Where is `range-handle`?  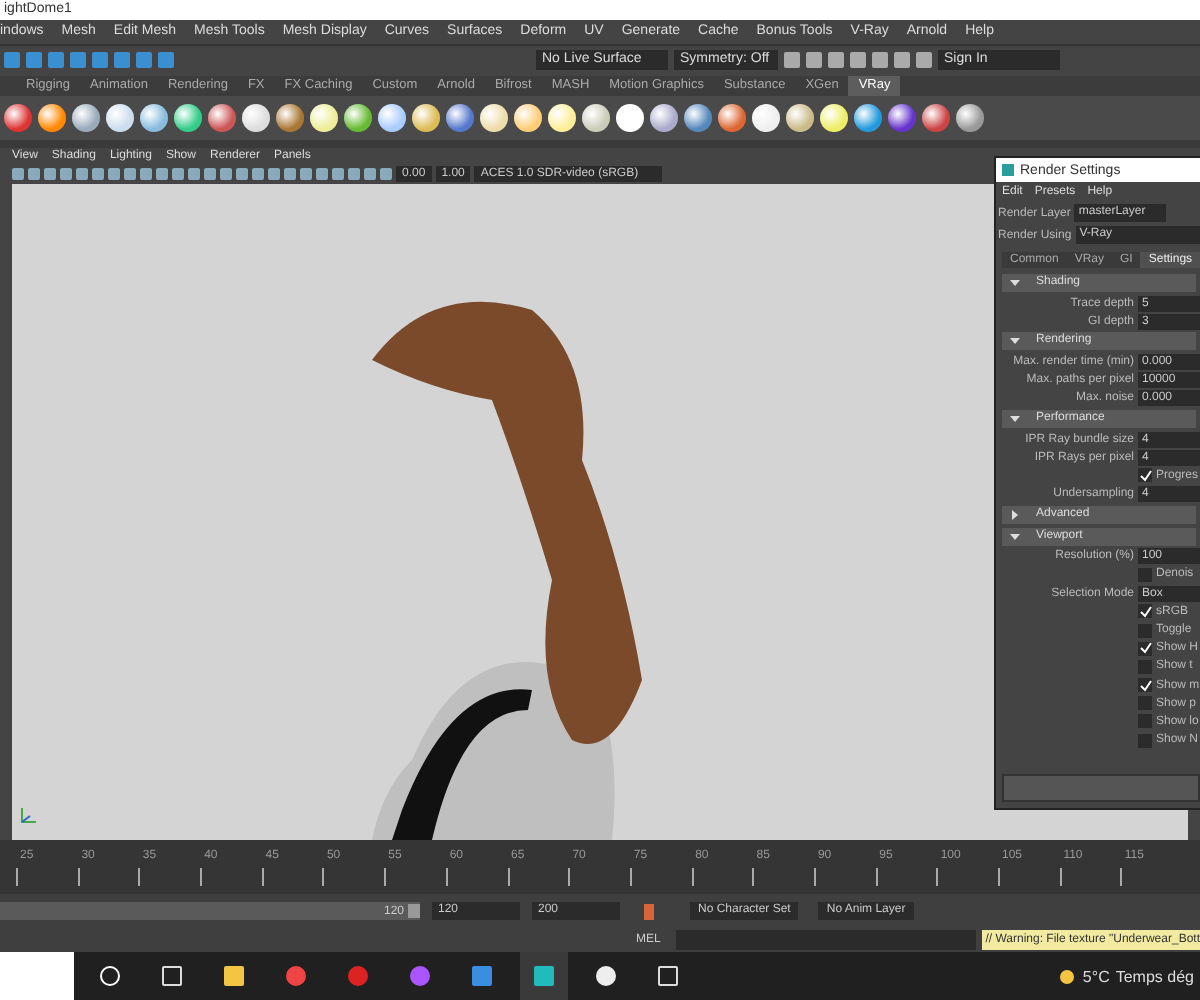
range-handle is located at coordinates (414, 911).